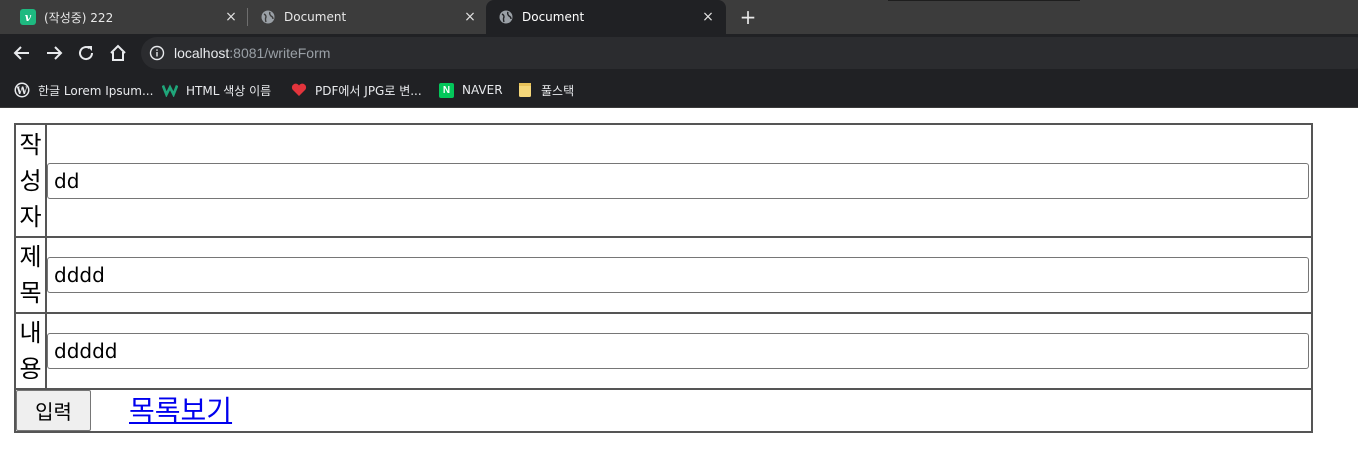  Describe the element at coordinates (606, 17) in the screenshot. I see `tab-document-active: Document ×` at that location.